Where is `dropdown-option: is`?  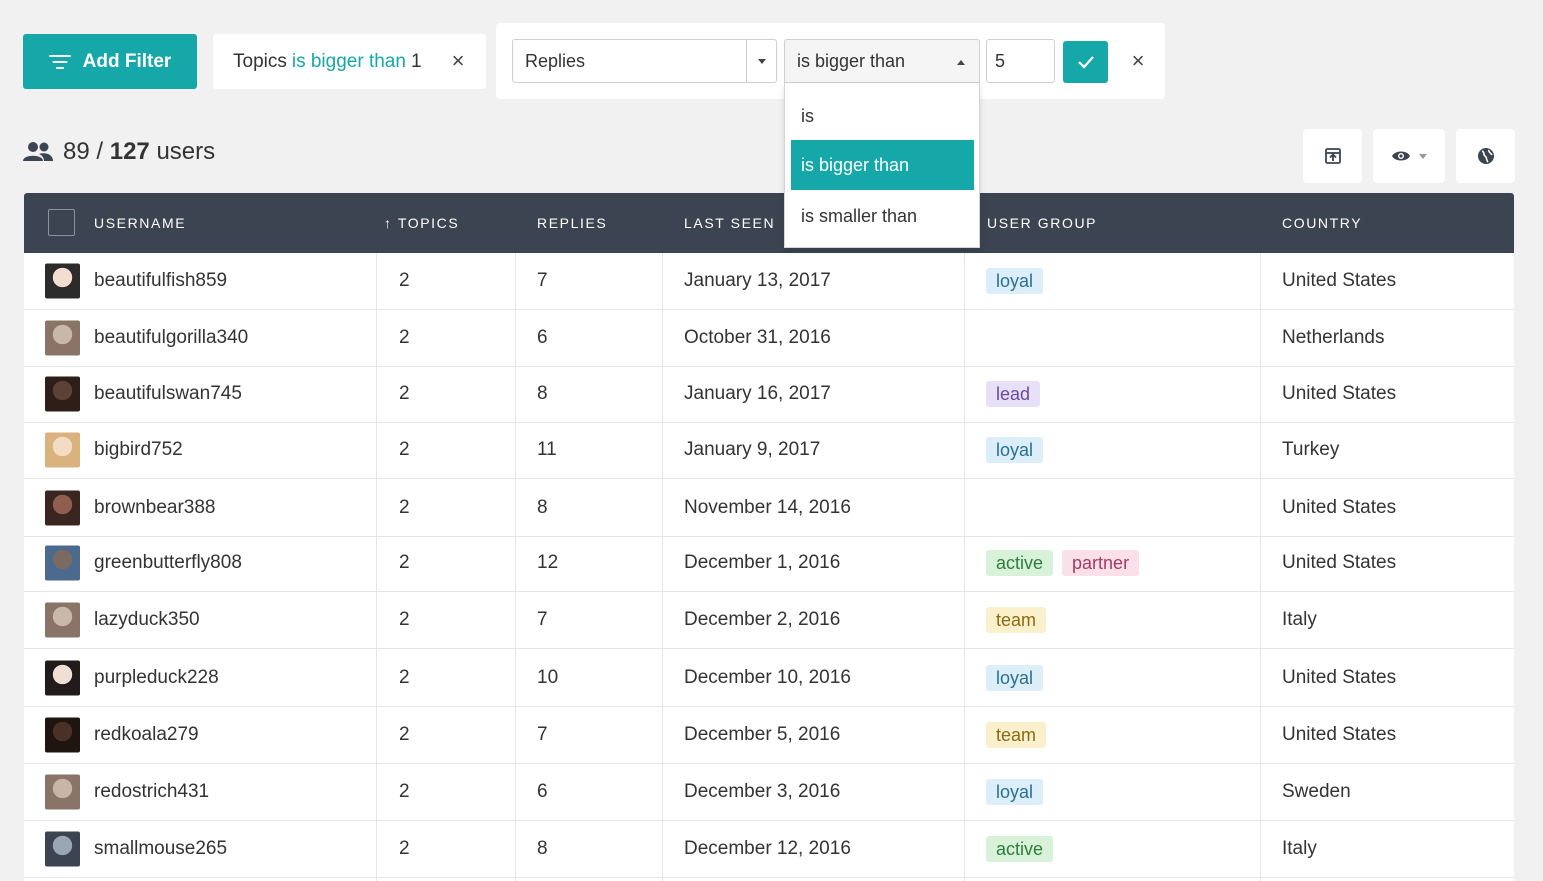
dropdown-option: is is located at coordinates (882, 116).